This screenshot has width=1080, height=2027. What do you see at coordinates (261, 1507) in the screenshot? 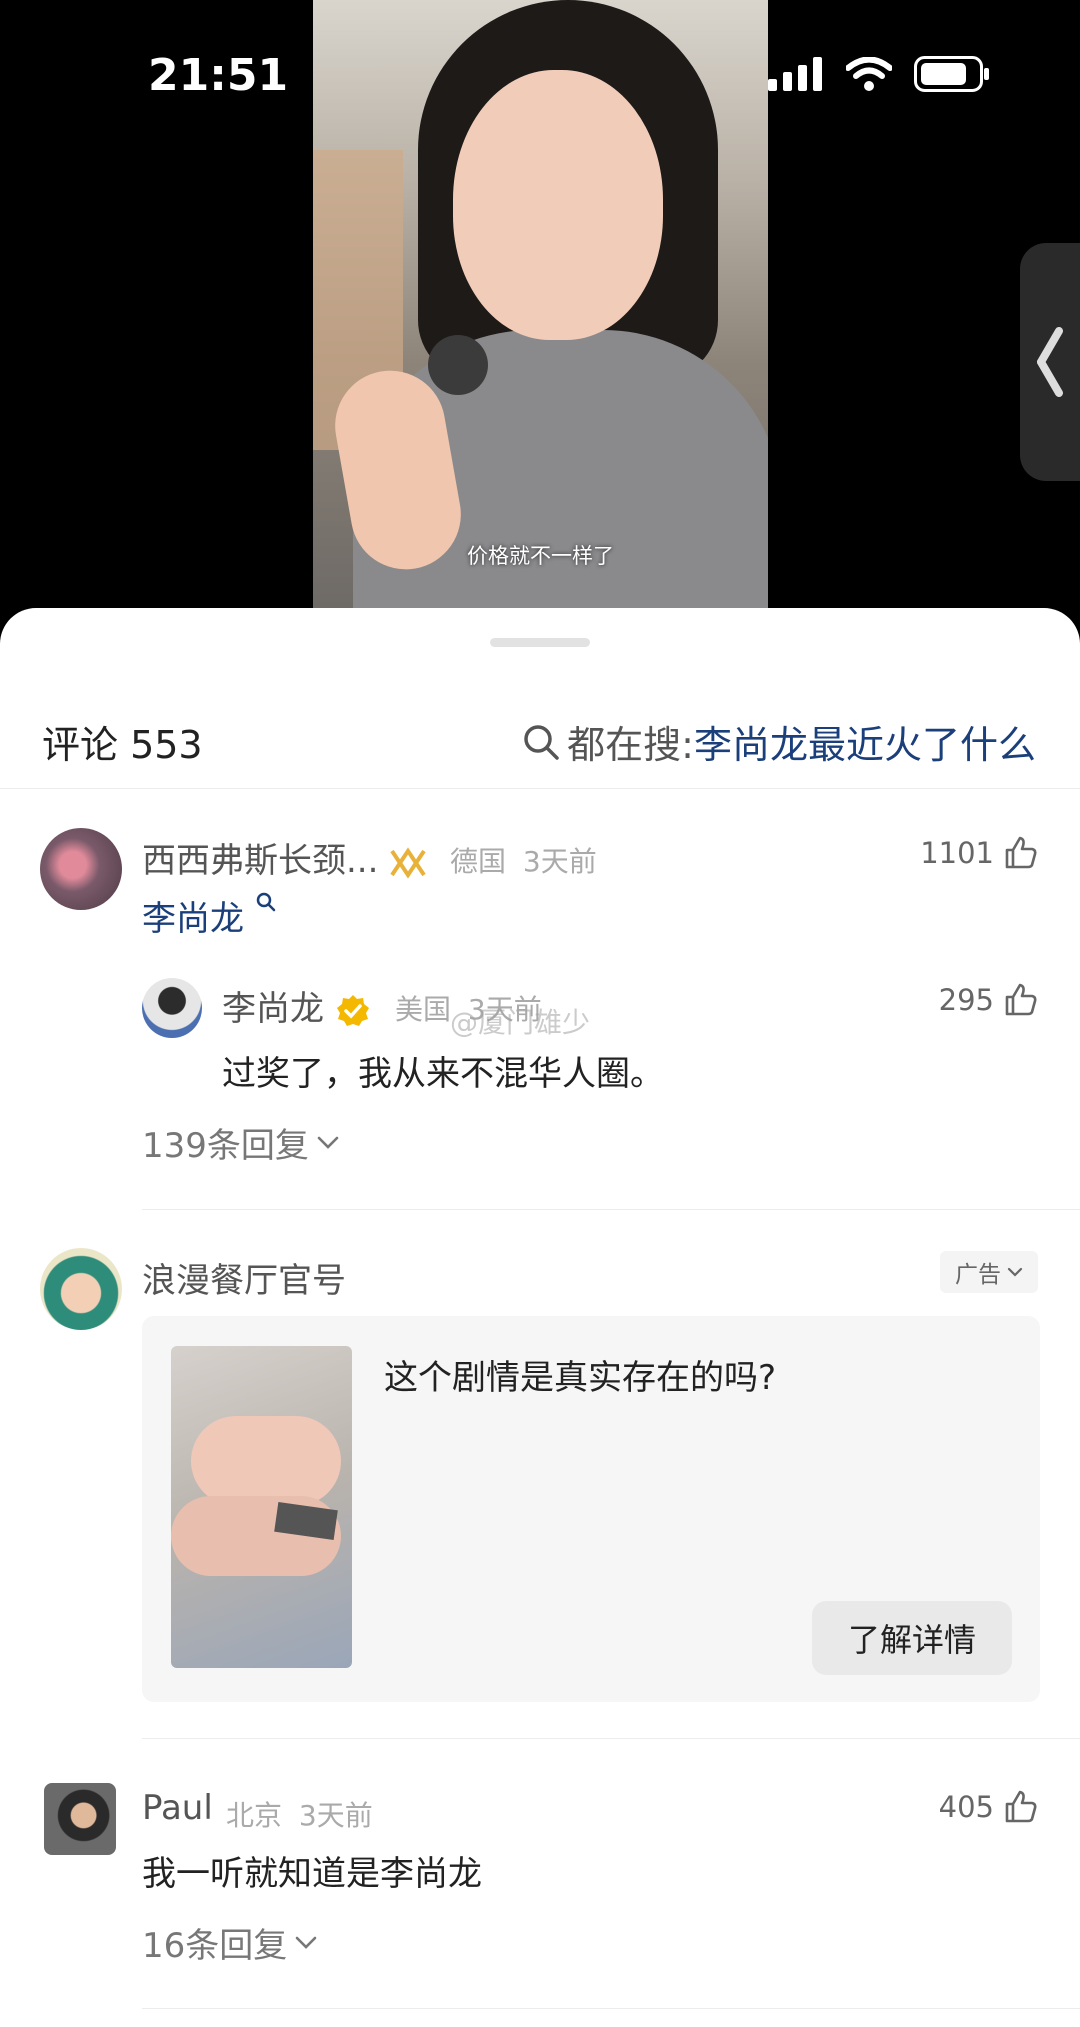
I see `ad-thumbnail` at bounding box center [261, 1507].